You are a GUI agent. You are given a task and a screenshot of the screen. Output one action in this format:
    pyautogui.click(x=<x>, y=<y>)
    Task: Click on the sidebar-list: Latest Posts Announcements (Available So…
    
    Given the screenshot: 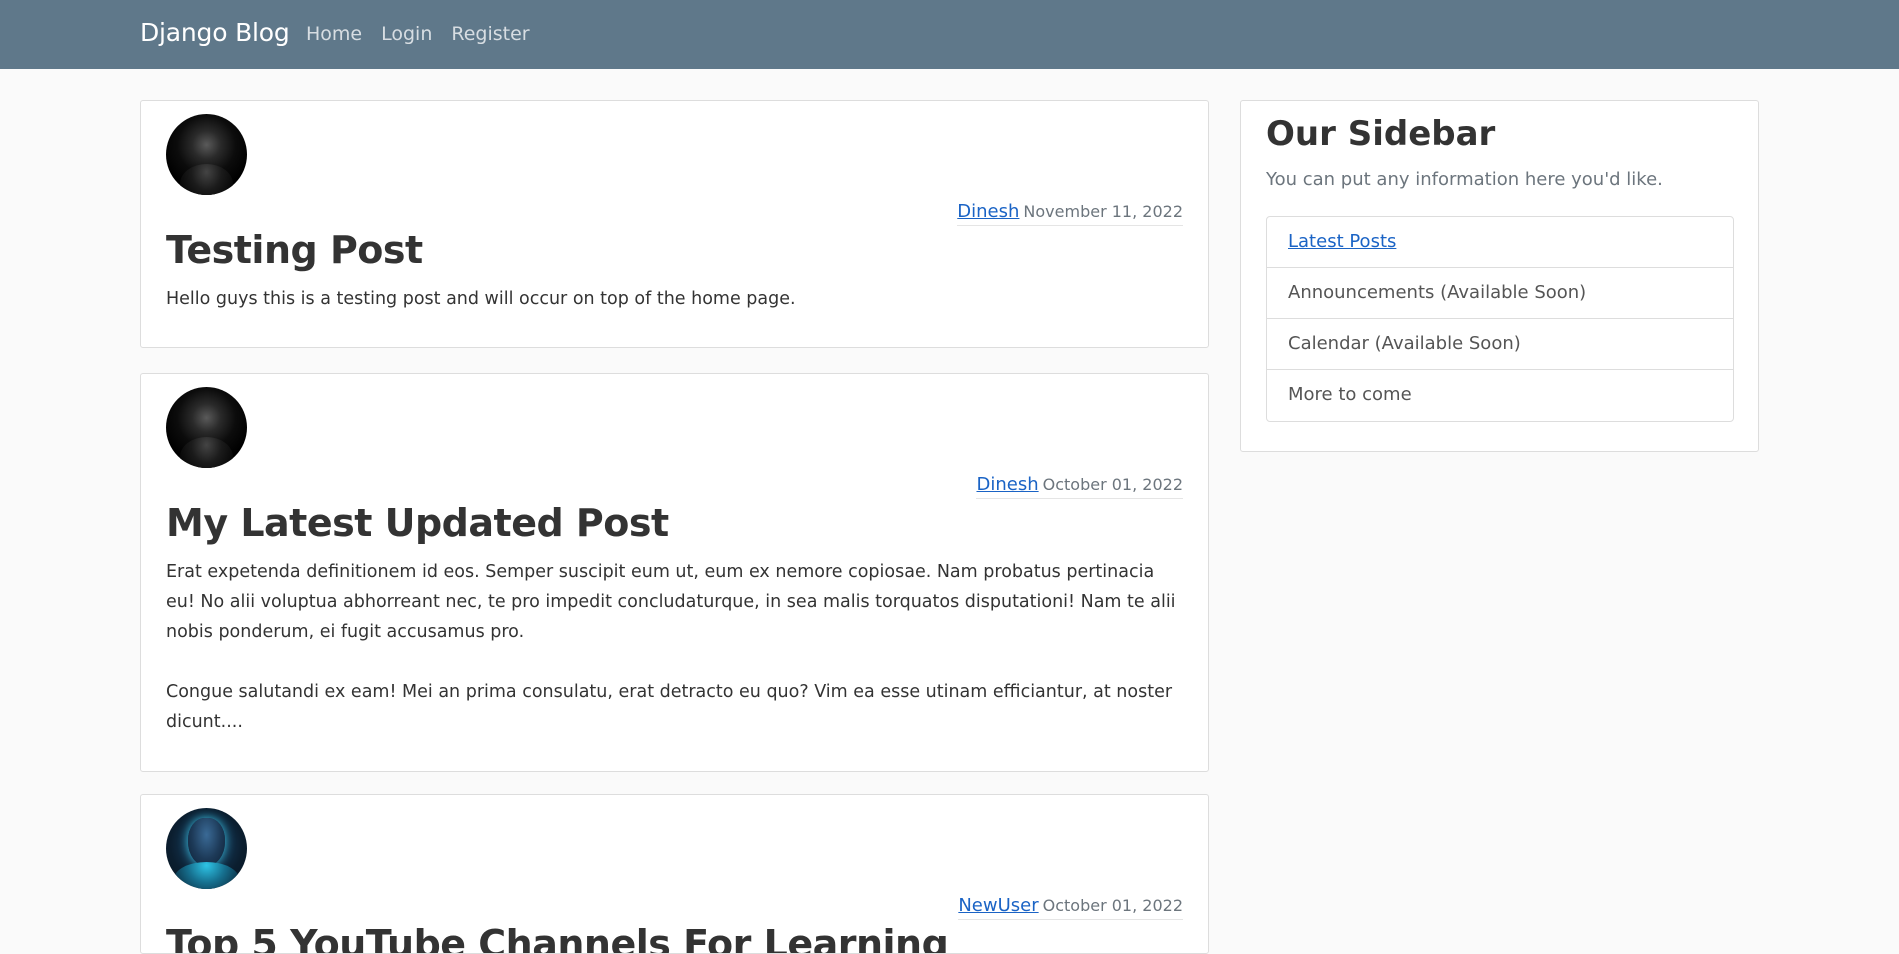 What is the action you would take?
    pyautogui.click(x=1500, y=319)
    